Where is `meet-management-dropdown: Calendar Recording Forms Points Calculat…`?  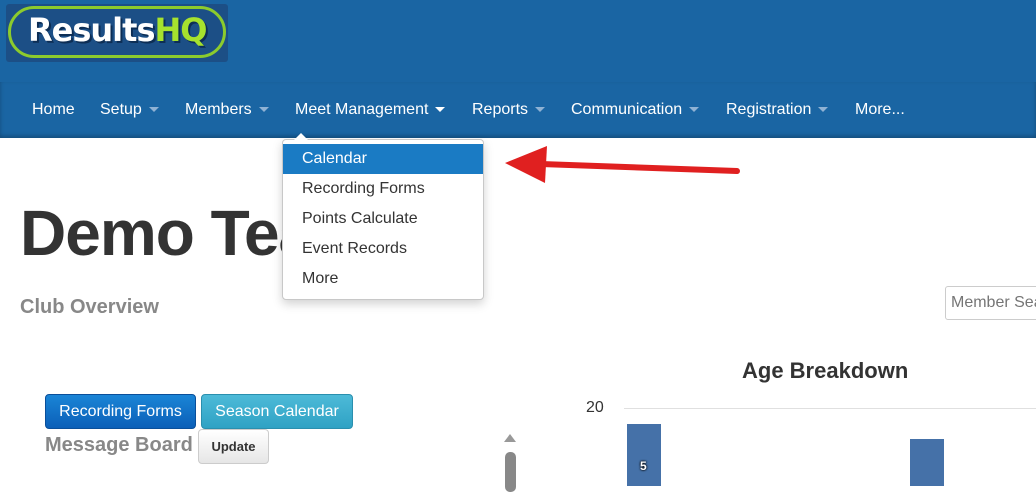
meet-management-dropdown: Calendar Recording Forms Points Calculat… is located at coordinates (383, 216).